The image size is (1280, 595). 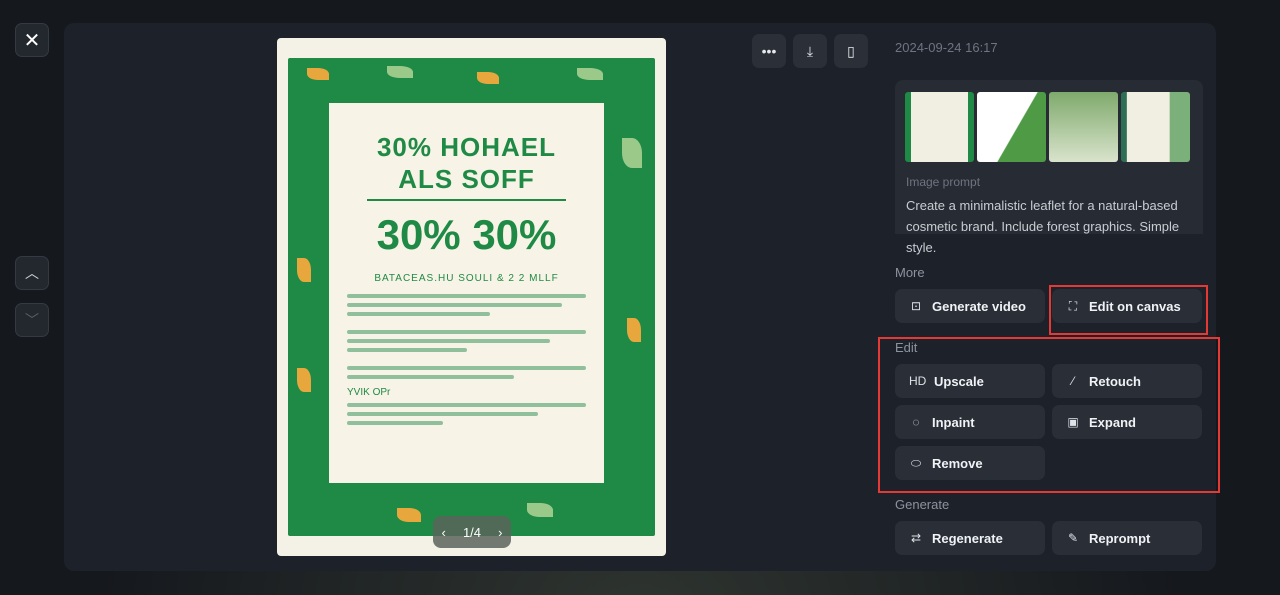 What do you see at coordinates (369, 392) in the screenshot?
I see `poster-section: YVIK OPr` at bounding box center [369, 392].